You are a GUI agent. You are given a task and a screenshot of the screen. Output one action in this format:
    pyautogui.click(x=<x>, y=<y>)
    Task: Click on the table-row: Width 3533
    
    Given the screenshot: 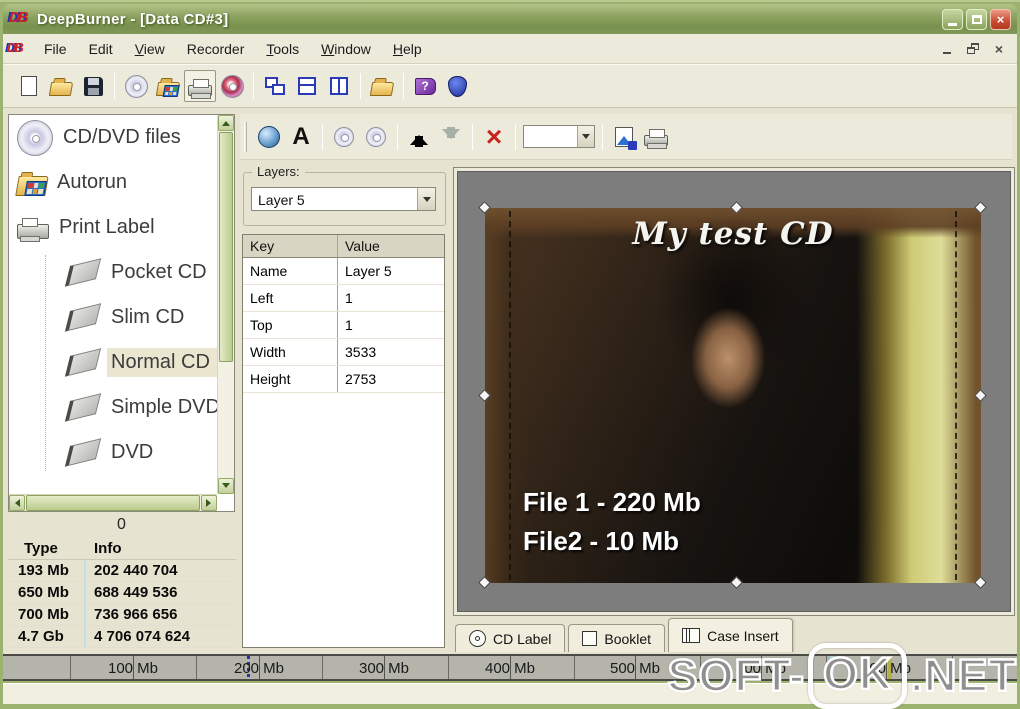 What is the action you would take?
    pyautogui.click(x=343, y=352)
    